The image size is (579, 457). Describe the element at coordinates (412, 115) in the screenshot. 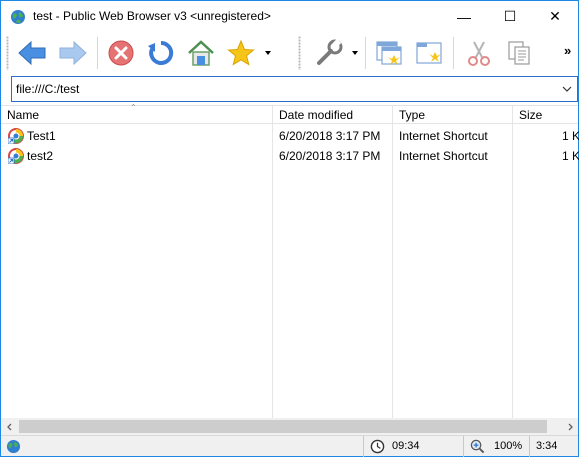

I see `column-header-type: Type` at that location.